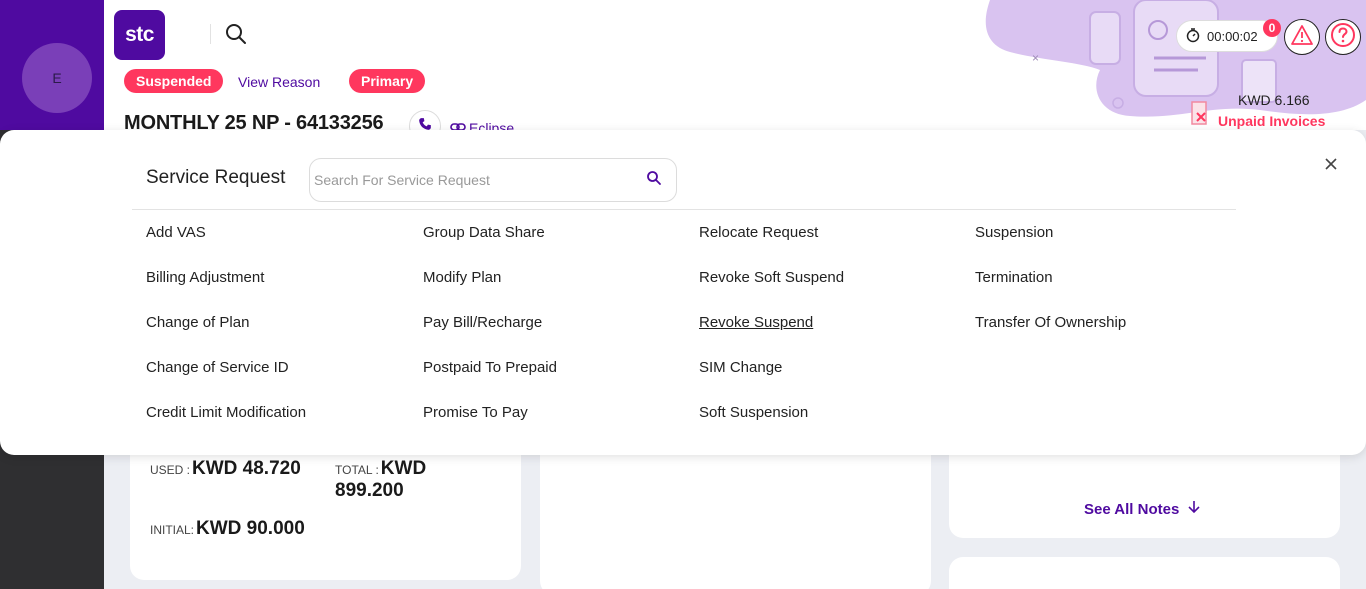 The height and width of the screenshot is (589, 1366). What do you see at coordinates (226, 426) in the screenshot?
I see `service-credit-limit-modification: Credit Limit Modification` at bounding box center [226, 426].